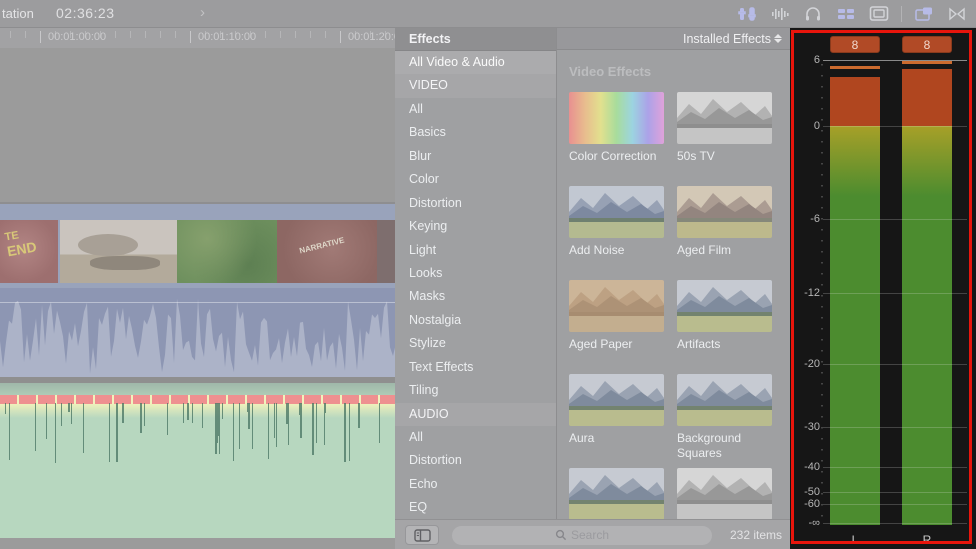 Image resolution: width=976 pixels, height=549 pixels. I want to click on effects-sidebar-item-text-effects: Text Effects, so click(475, 367).